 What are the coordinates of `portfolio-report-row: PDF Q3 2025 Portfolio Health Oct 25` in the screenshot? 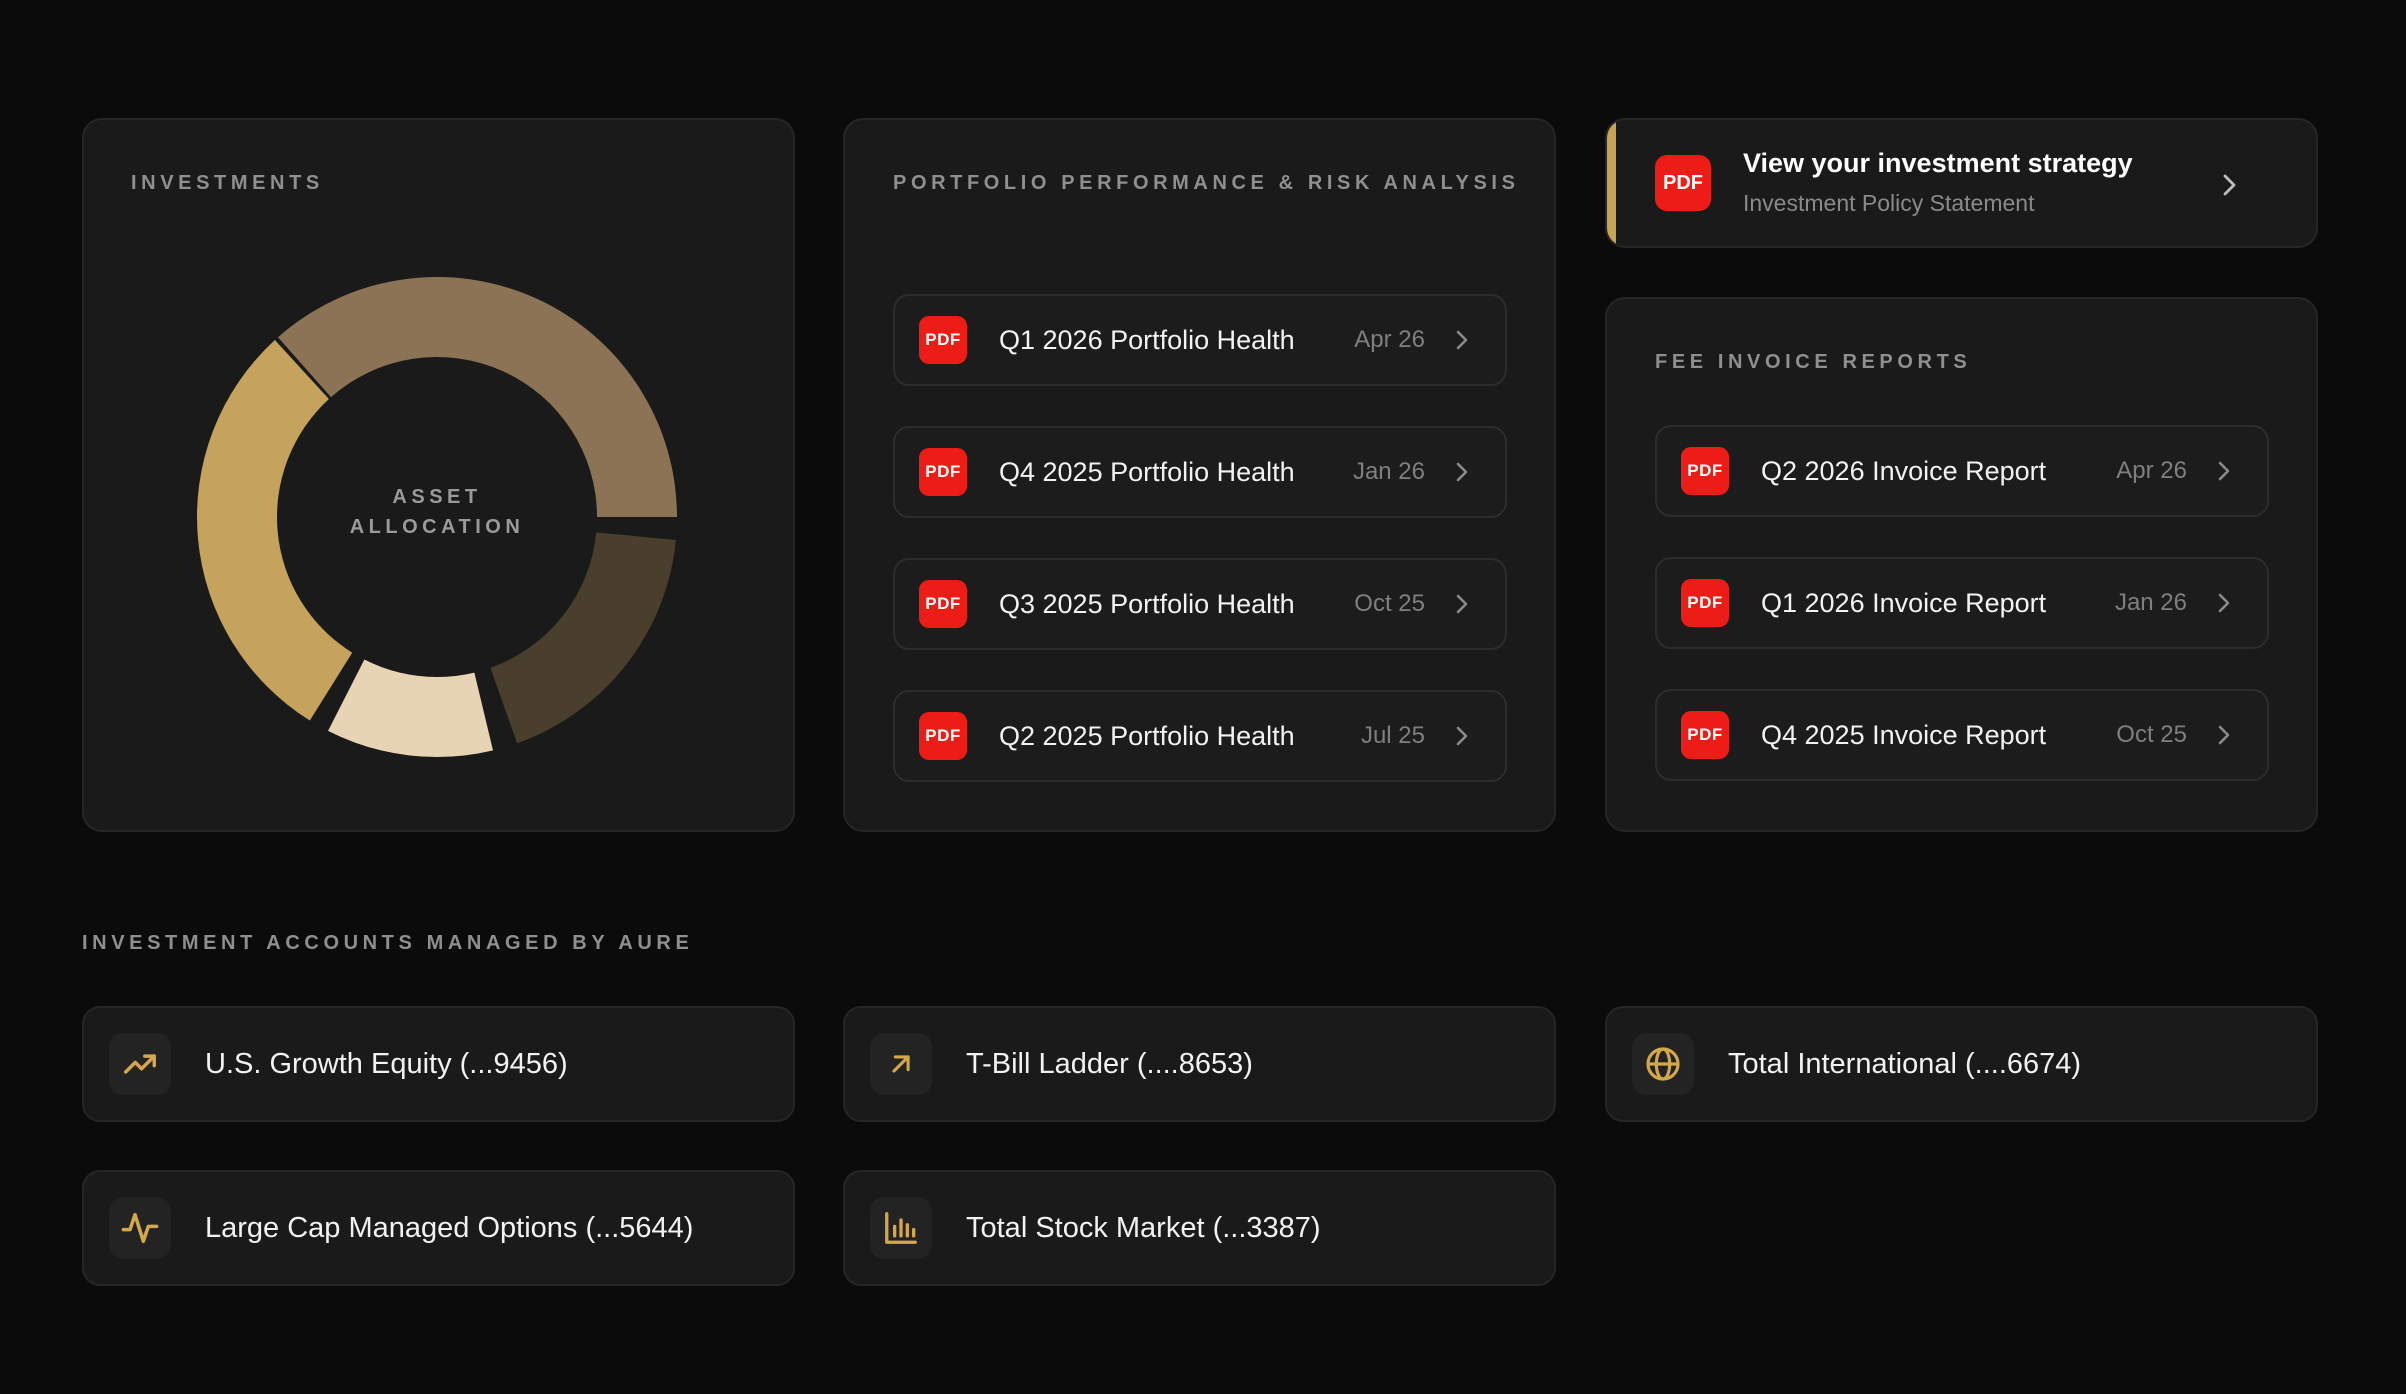 It's located at (1200, 604).